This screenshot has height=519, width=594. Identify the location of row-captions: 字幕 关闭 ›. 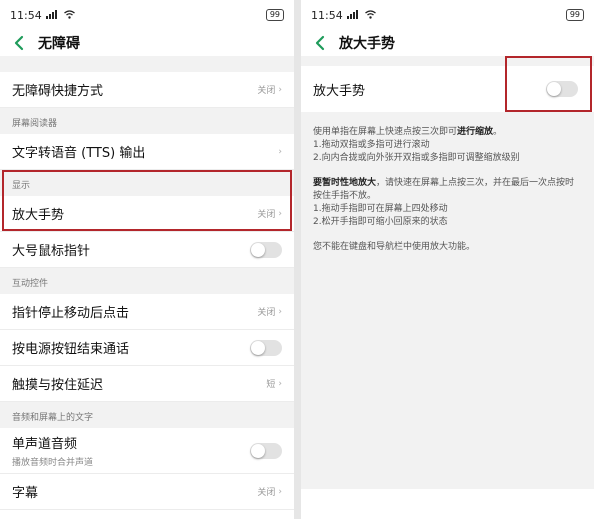
(147, 492).